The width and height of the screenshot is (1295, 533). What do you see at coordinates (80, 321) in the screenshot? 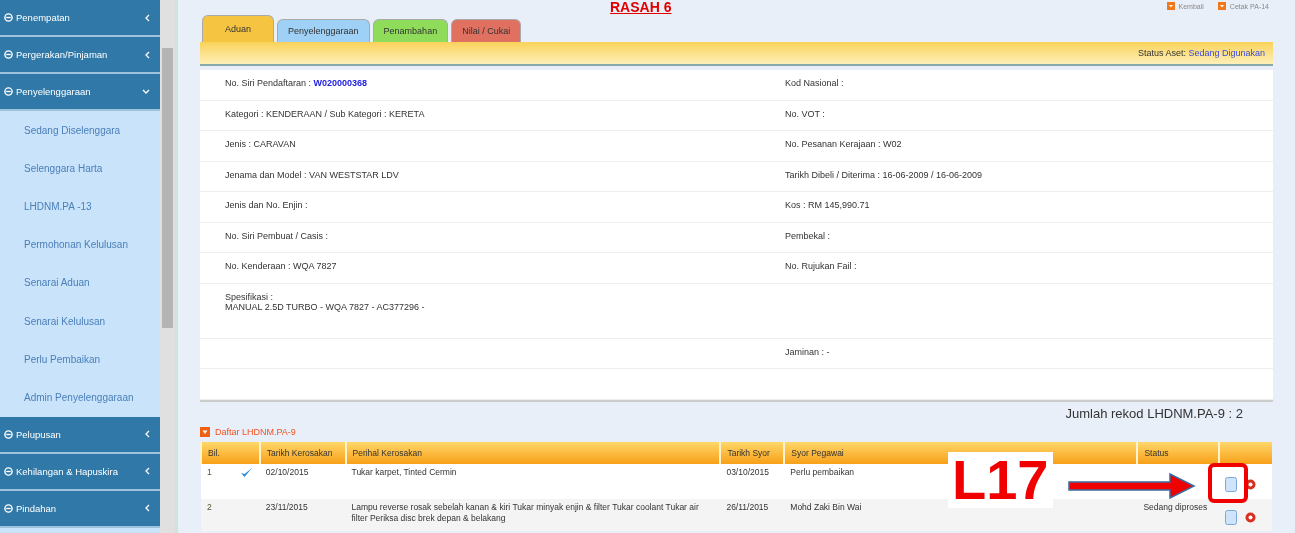
I see `sidebar-item: Senarai Kelulusan` at bounding box center [80, 321].